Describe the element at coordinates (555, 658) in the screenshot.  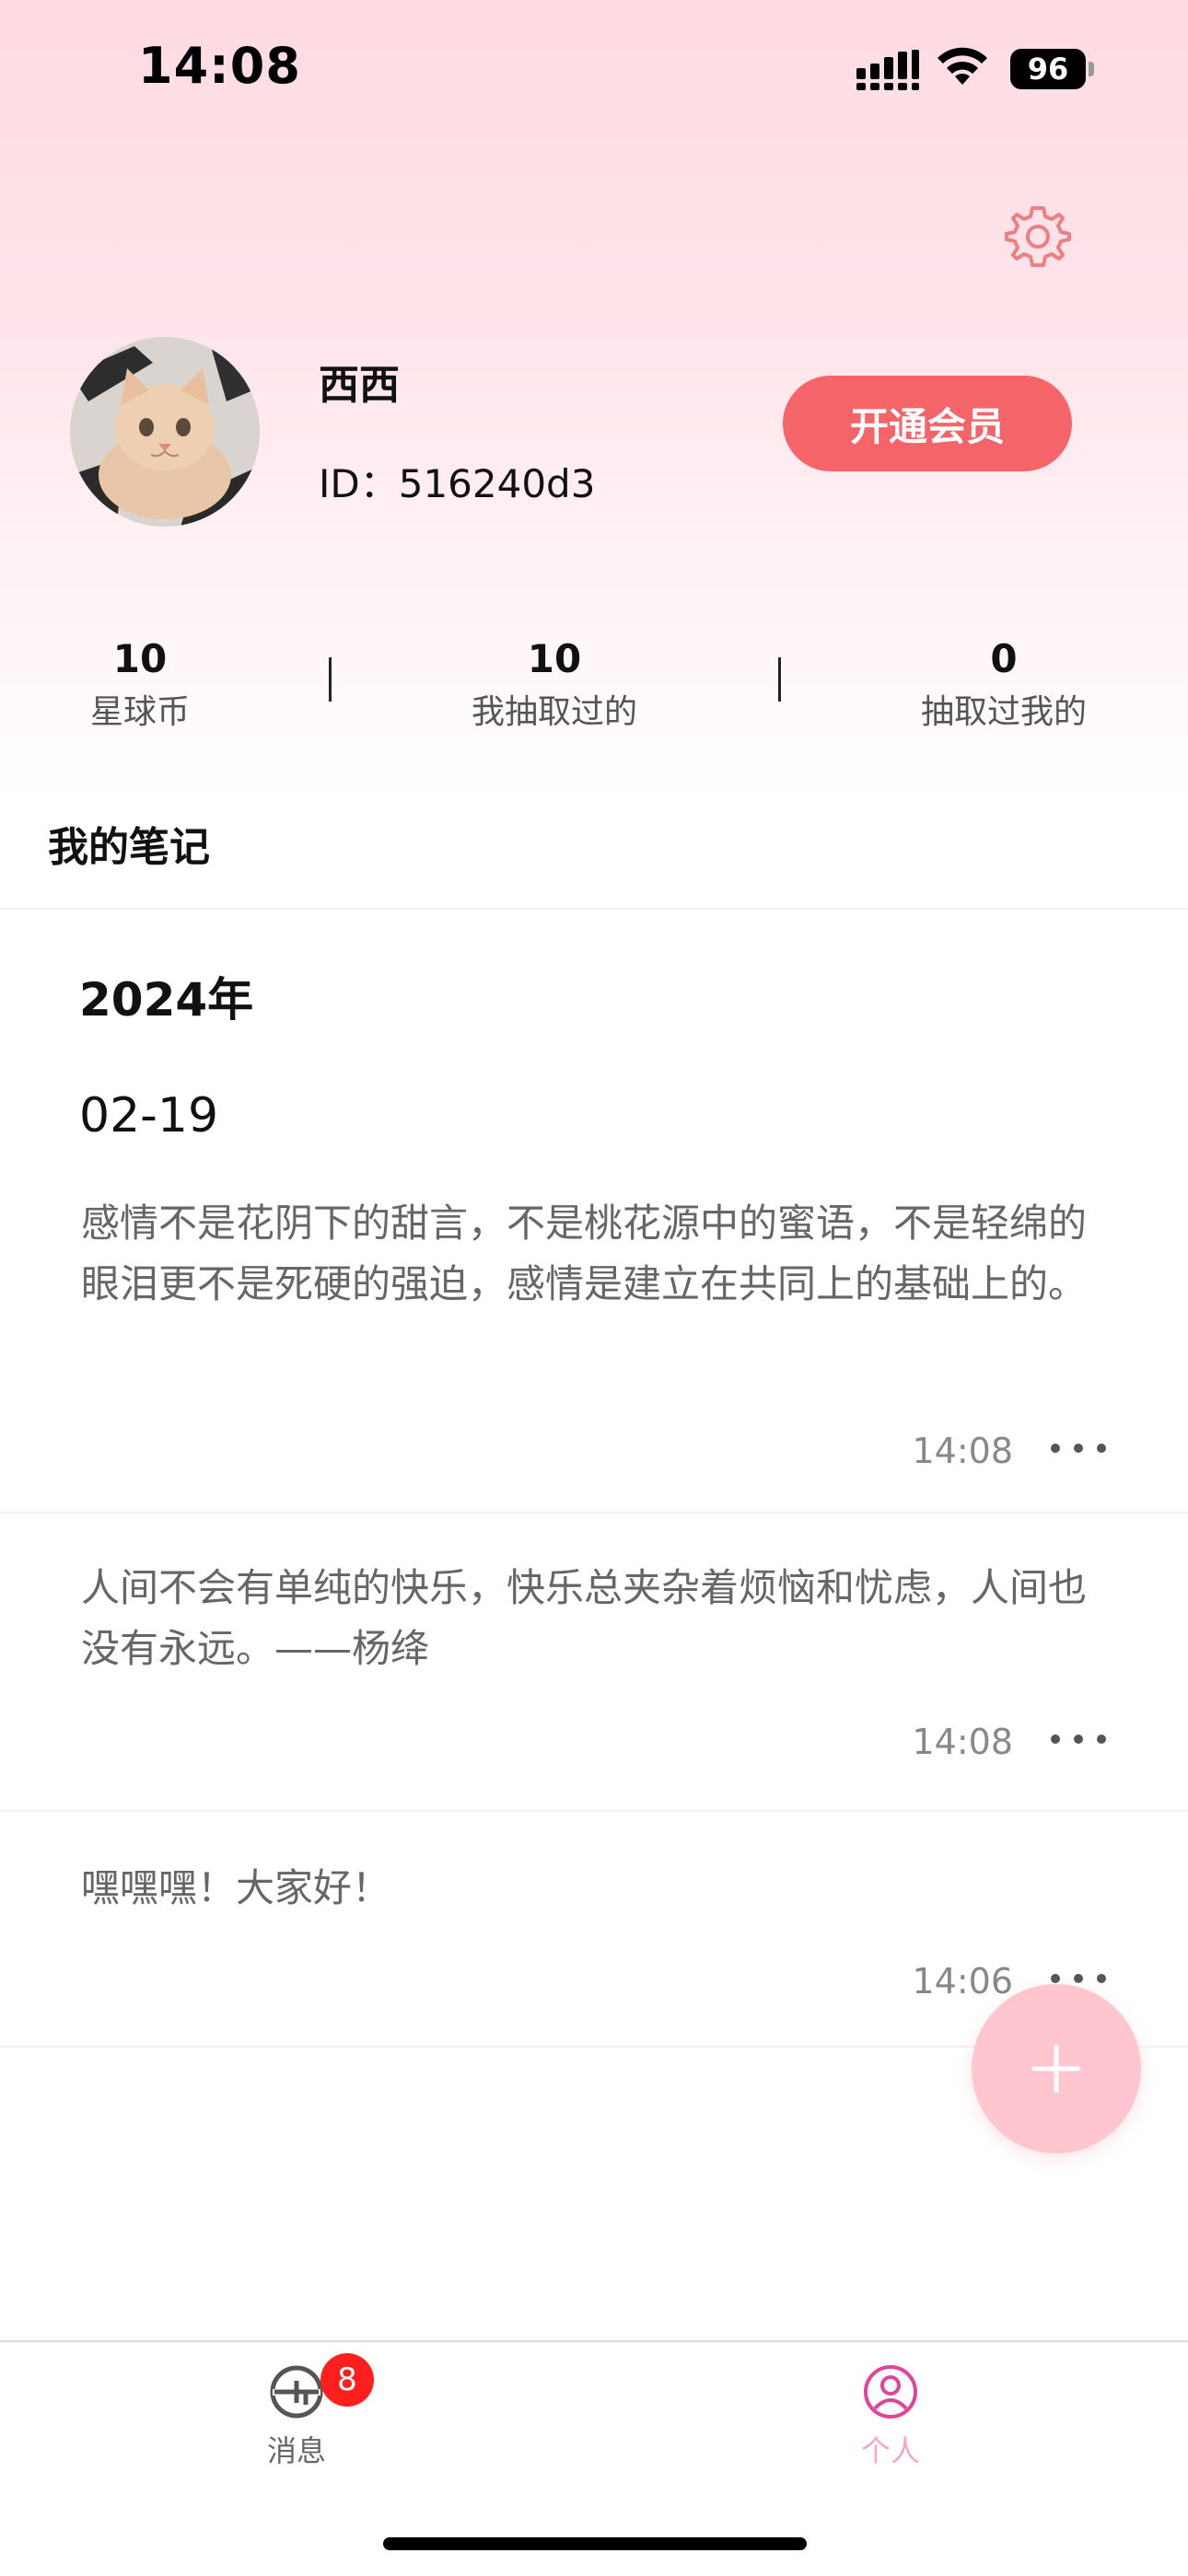
I see `stat-drawn-by-me-value: 10` at that location.